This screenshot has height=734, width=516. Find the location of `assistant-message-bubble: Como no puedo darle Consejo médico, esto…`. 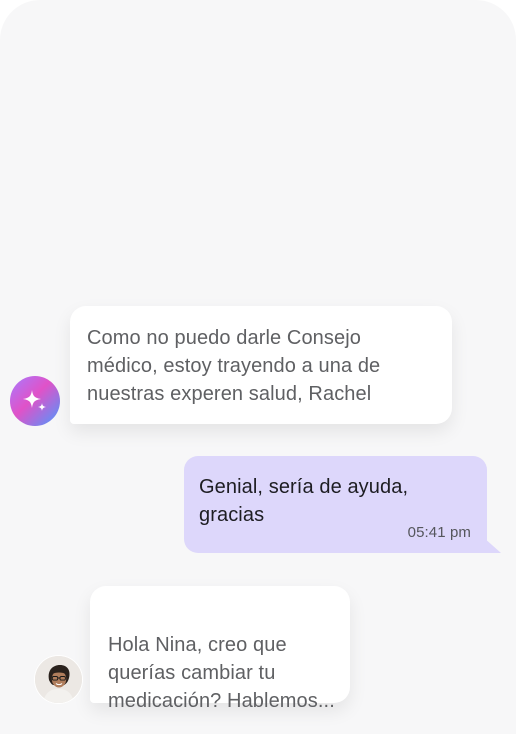

assistant-message-bubble: Como no puedo darle Consejo médico, esto… is located at coordinates (261, 365).